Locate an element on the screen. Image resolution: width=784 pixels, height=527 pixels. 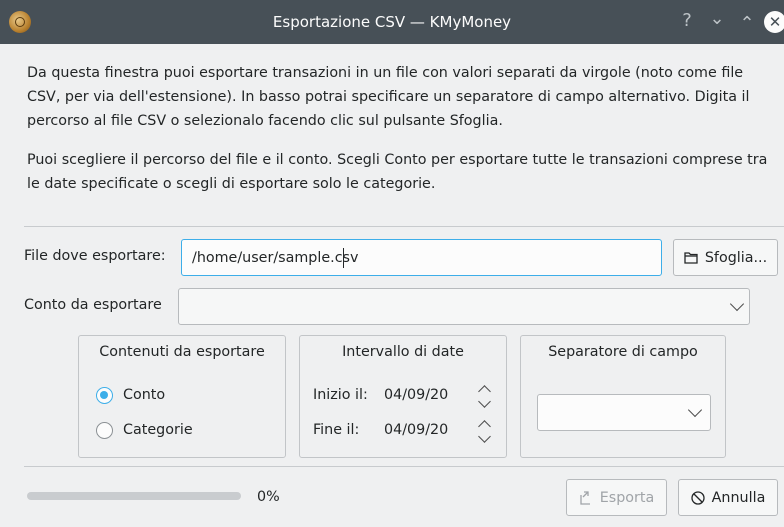
separator-group: Separatore di campo is located at coordinates (623, 396).